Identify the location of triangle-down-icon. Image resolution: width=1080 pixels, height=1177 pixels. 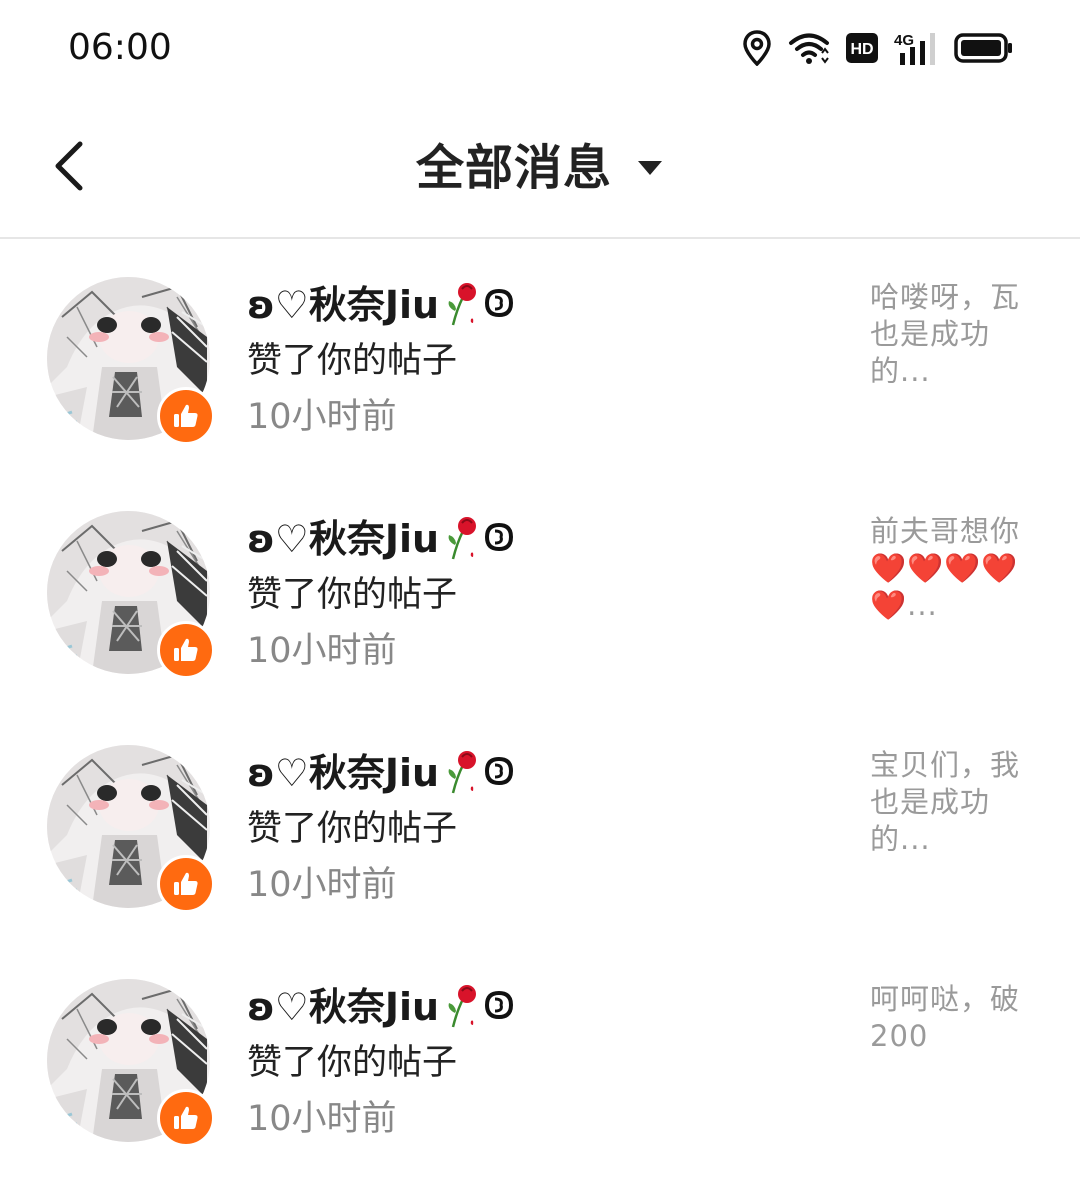
(650, 168).